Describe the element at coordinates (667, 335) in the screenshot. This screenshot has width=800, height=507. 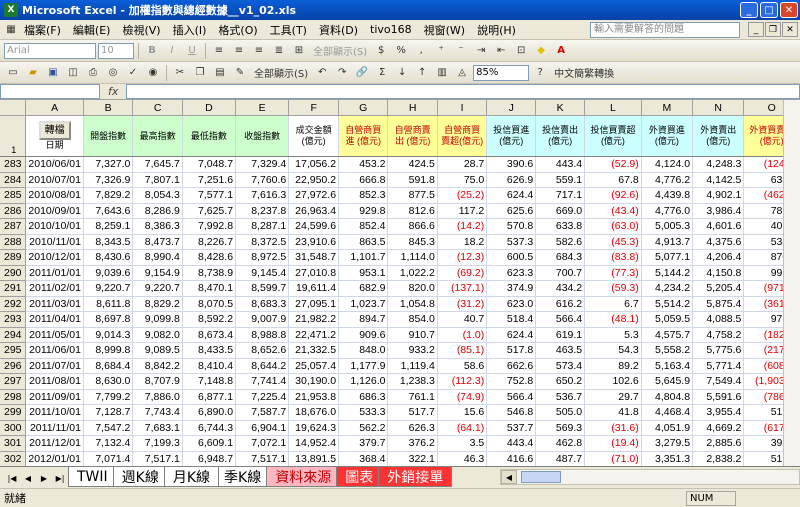
I see `cell: 4,575.7` at that location.